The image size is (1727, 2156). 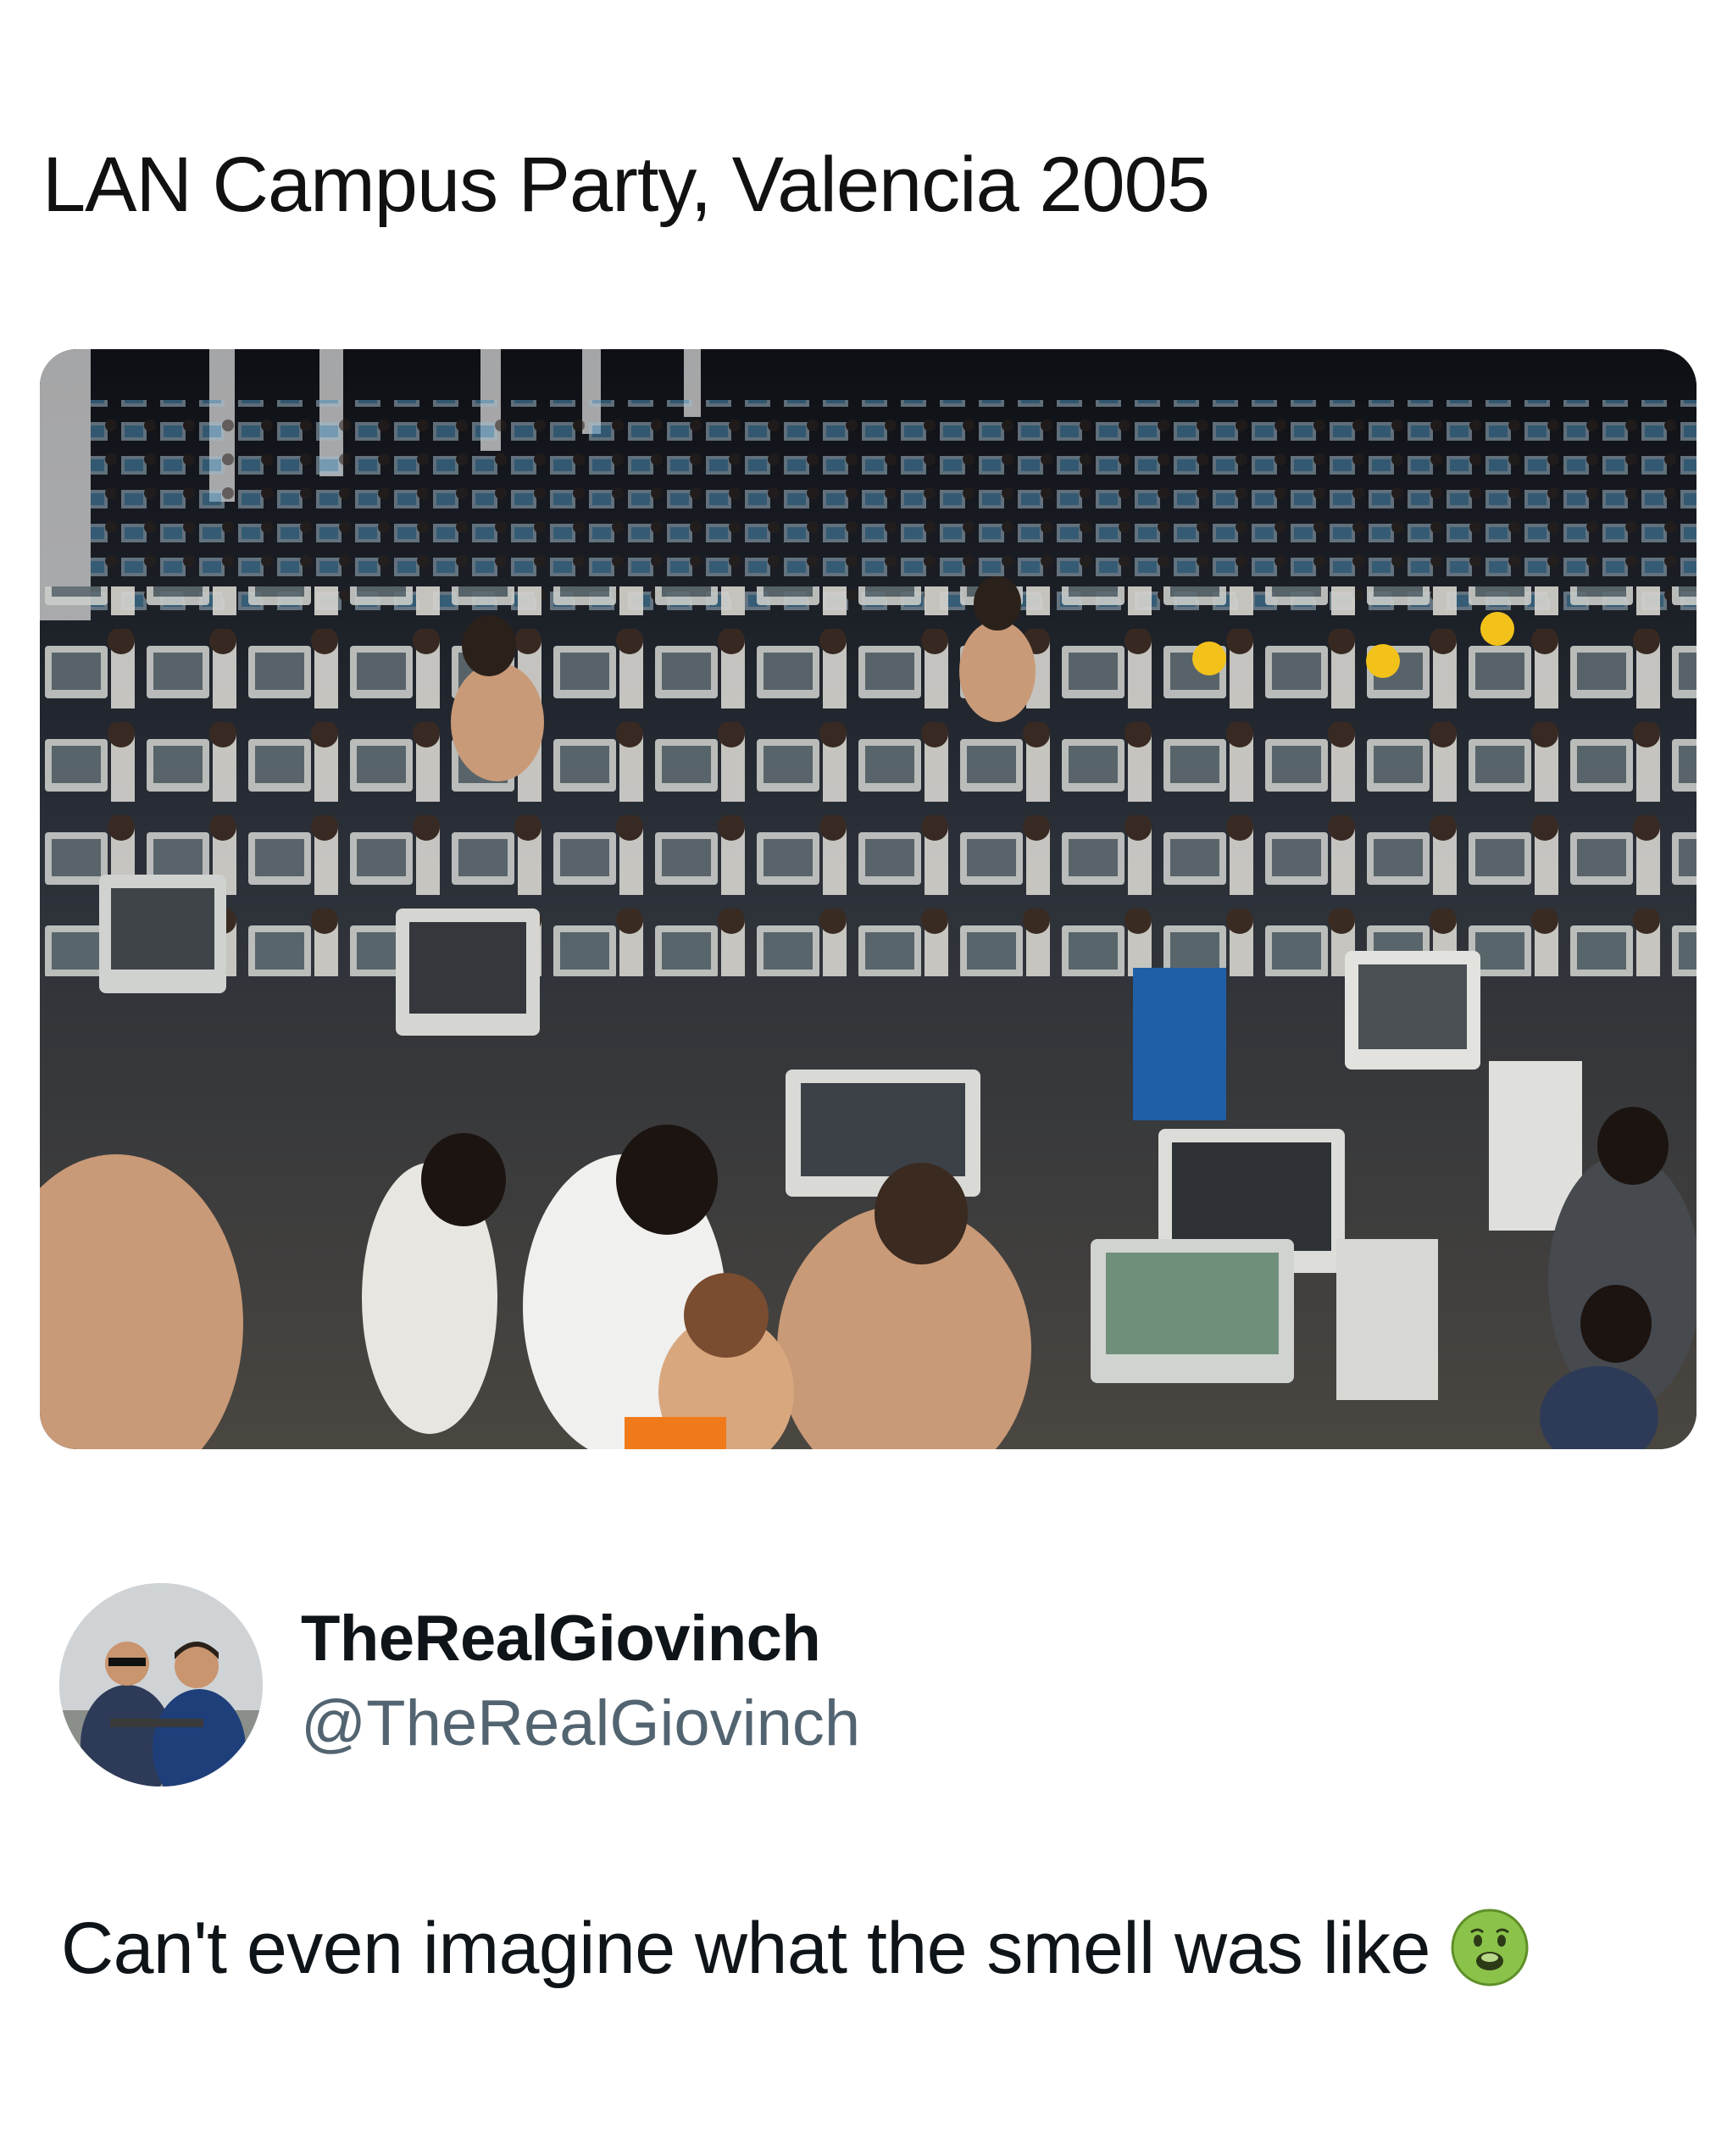 What do you see at coordinates (561, 1638) in the screenshot?
I see `author-display-name: TheRealGiovinch` at bounding box center [561, 1638].